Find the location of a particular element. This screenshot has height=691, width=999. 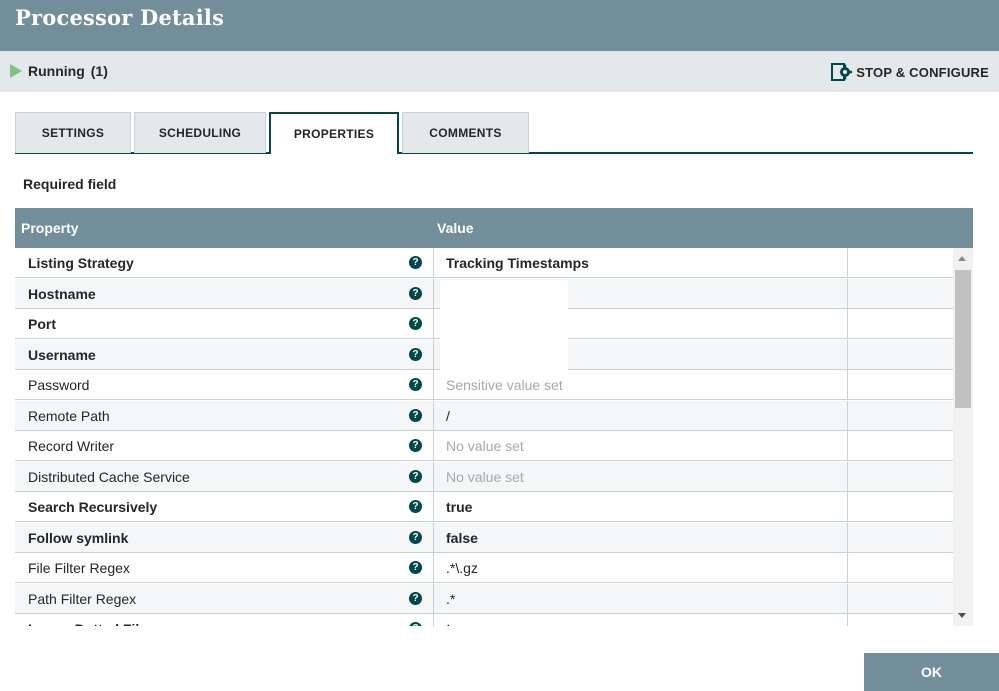

dialog-title: Processor Details is located at coordinates (120, 17).